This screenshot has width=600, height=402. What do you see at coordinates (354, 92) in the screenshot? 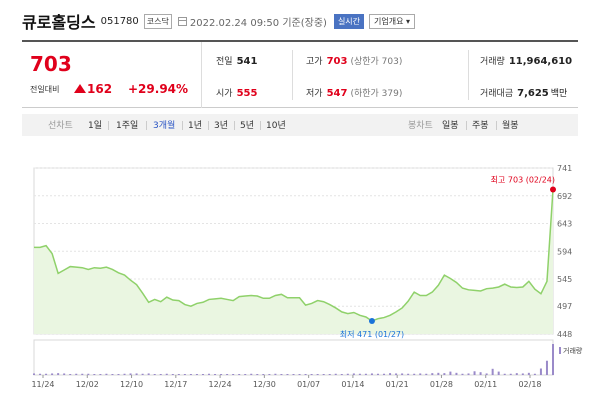
I see `low-price: 저가 547 (하한가 379)` at bounding box center [354, 92].